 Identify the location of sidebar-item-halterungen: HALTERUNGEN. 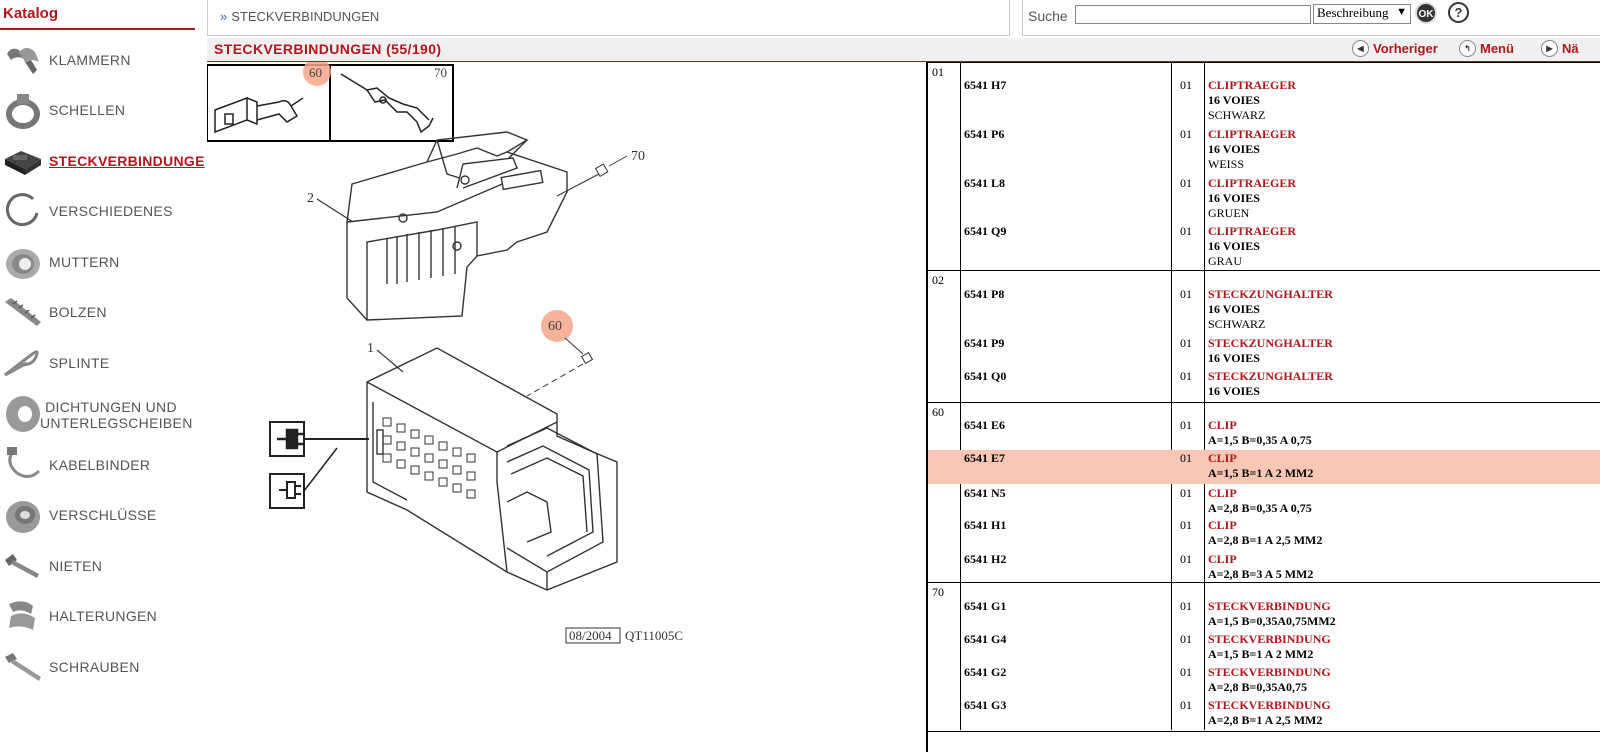
(102, 616).